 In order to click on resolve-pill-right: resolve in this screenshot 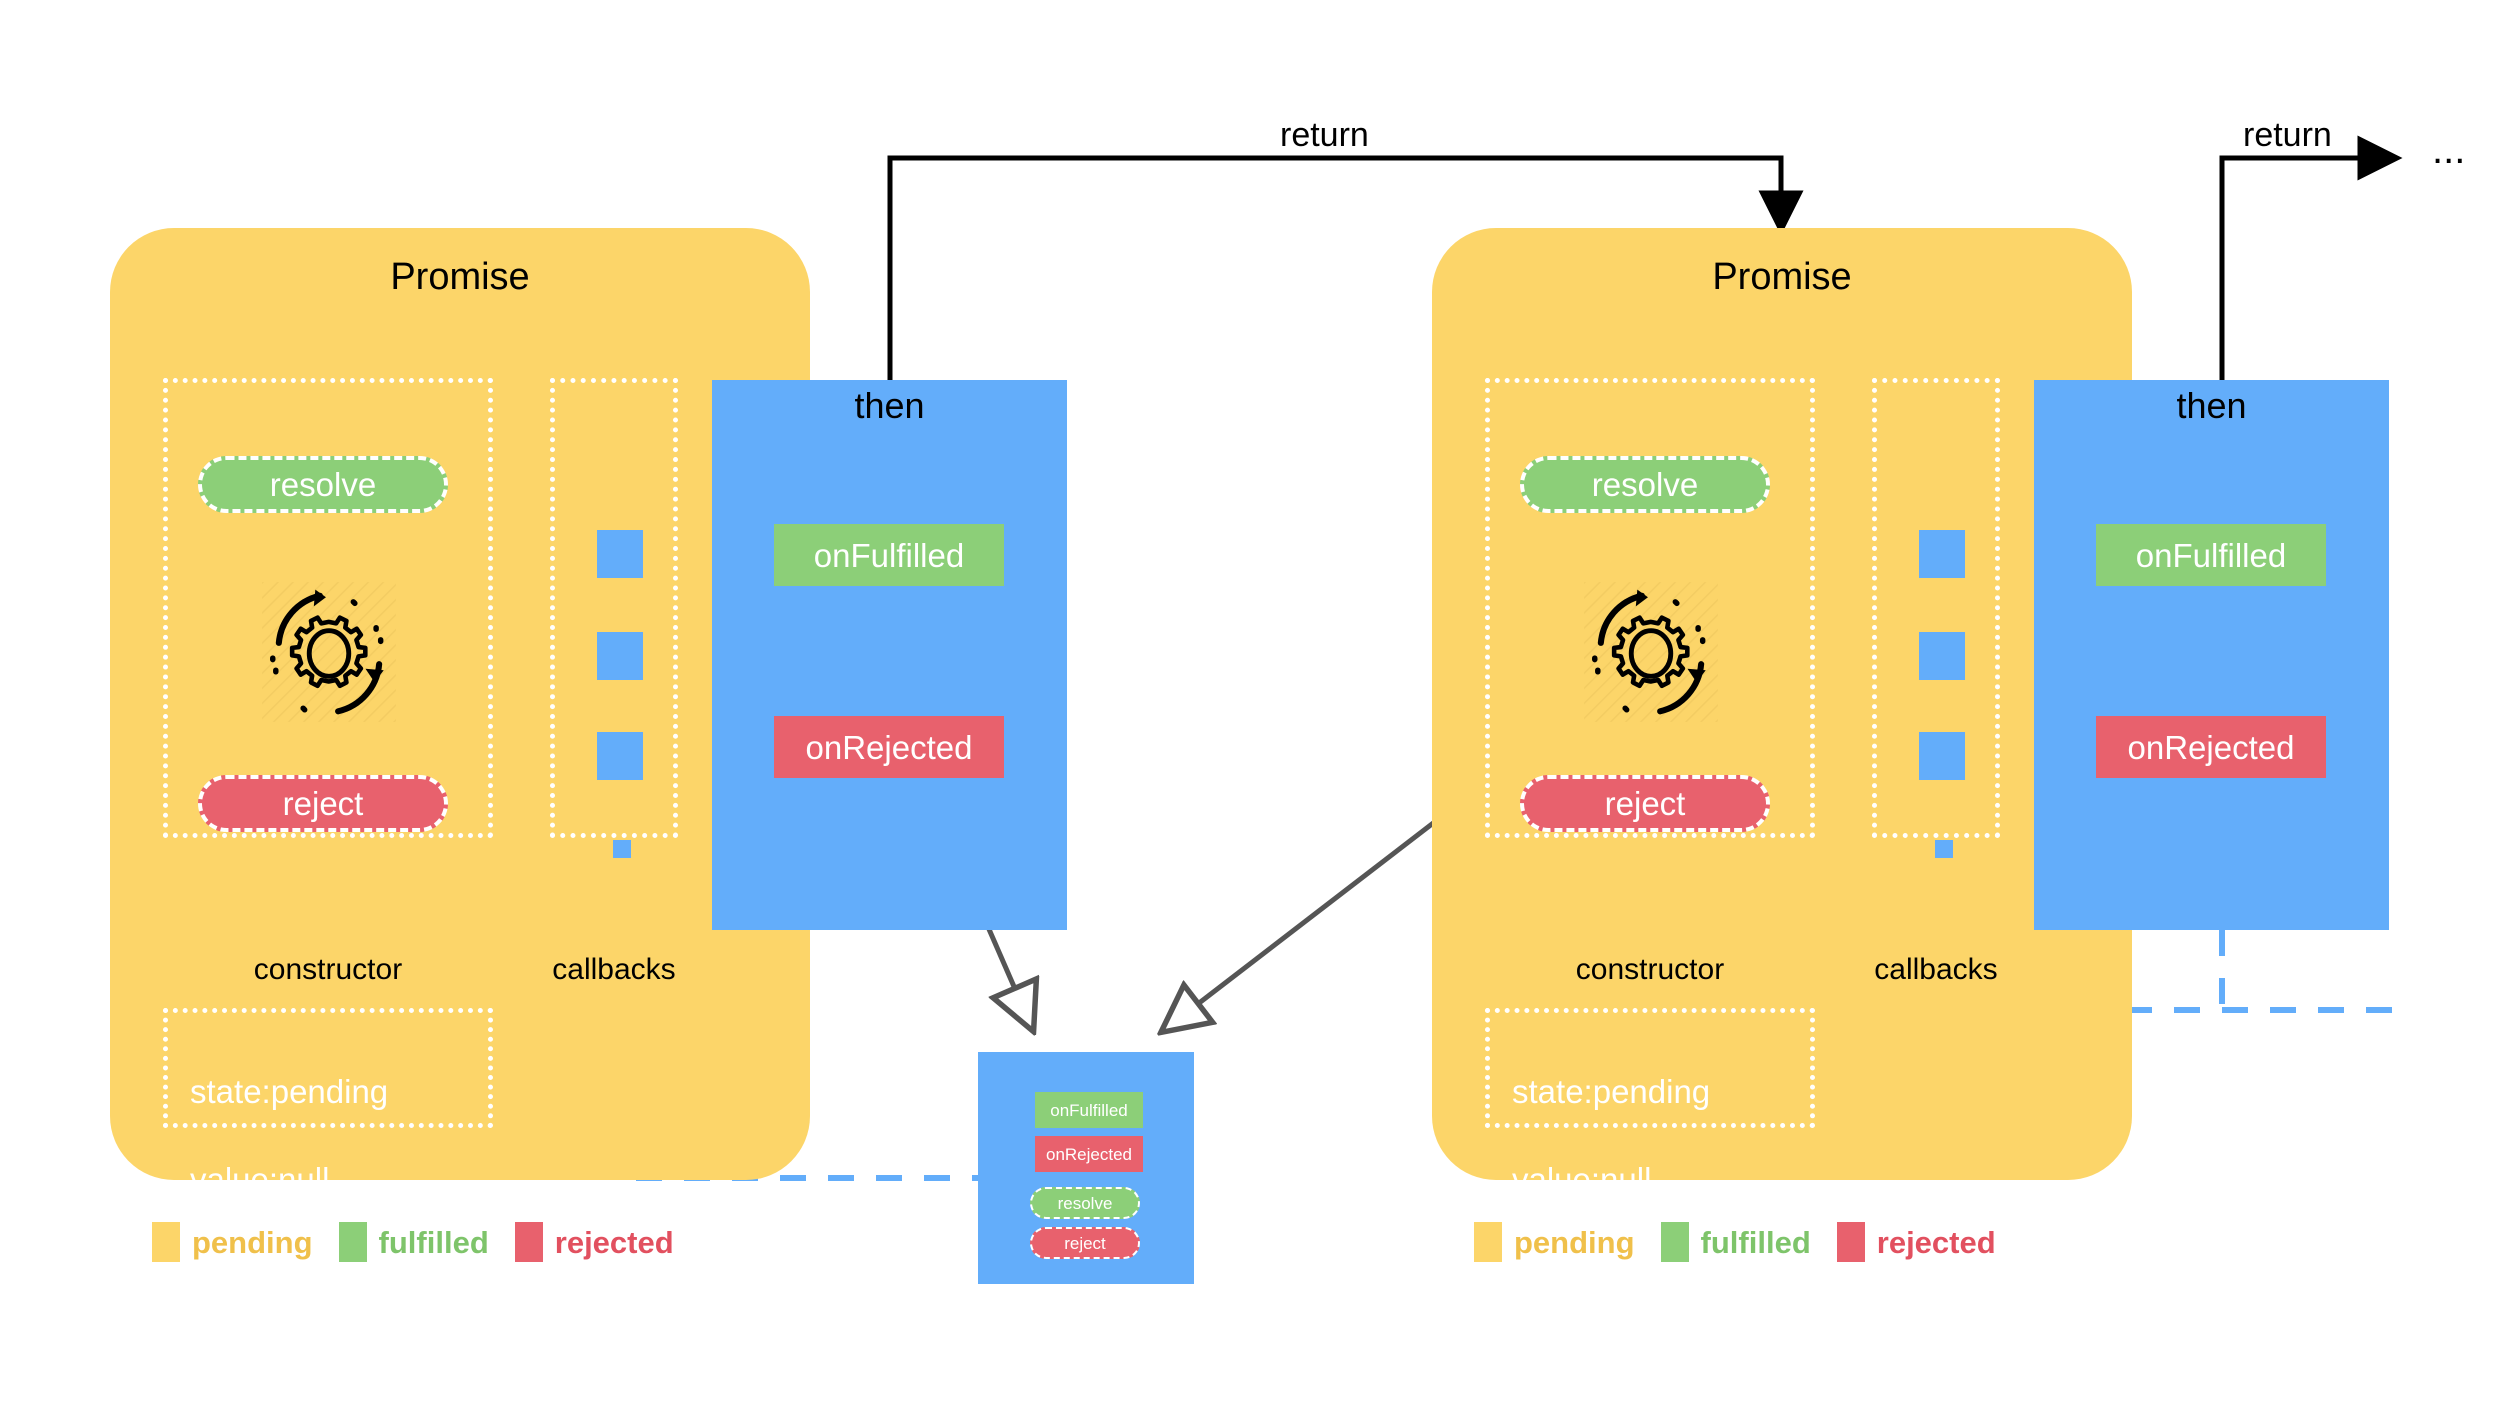, I will do `click(1645, 484)`.